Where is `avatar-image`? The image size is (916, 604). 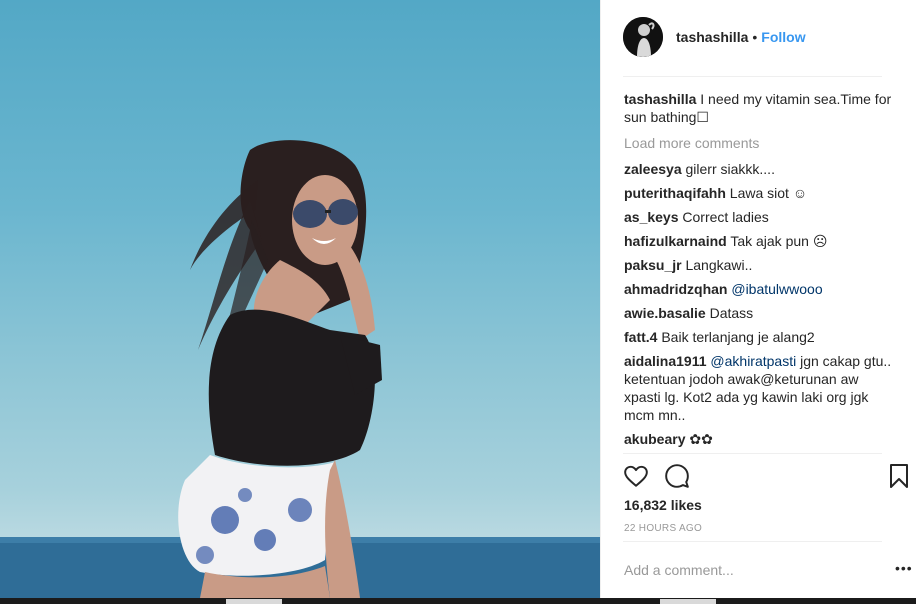 avatar-image is located at coordinates (643, 37).